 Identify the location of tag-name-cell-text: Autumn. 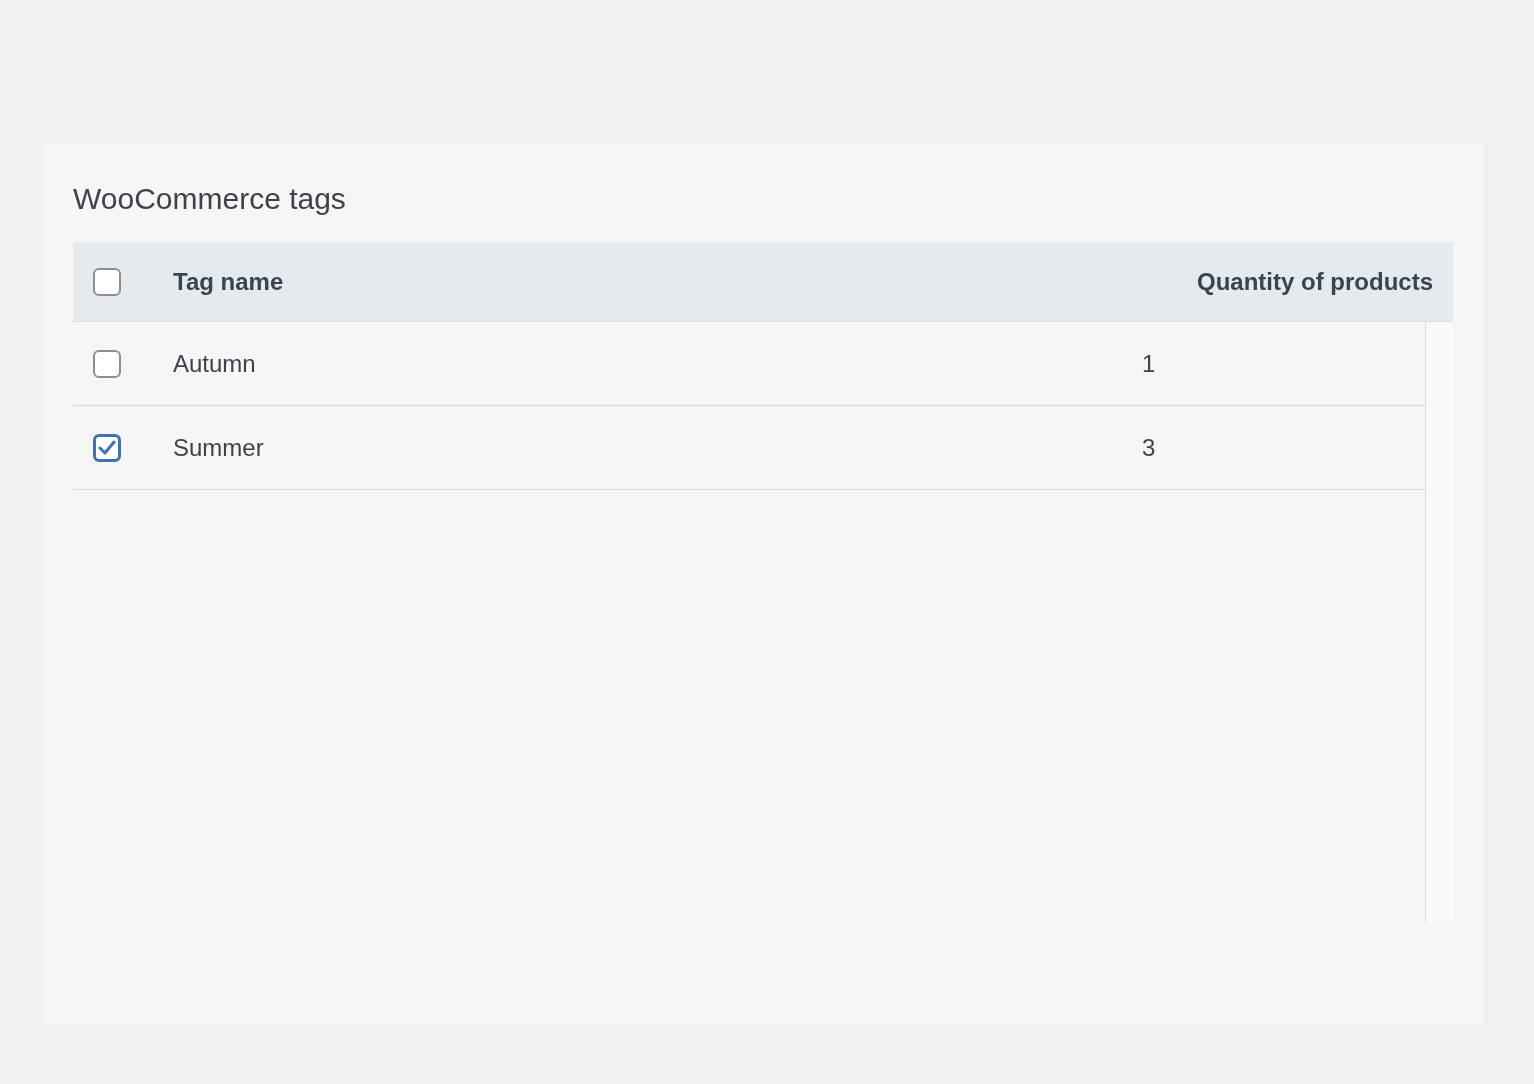
(215, 363).